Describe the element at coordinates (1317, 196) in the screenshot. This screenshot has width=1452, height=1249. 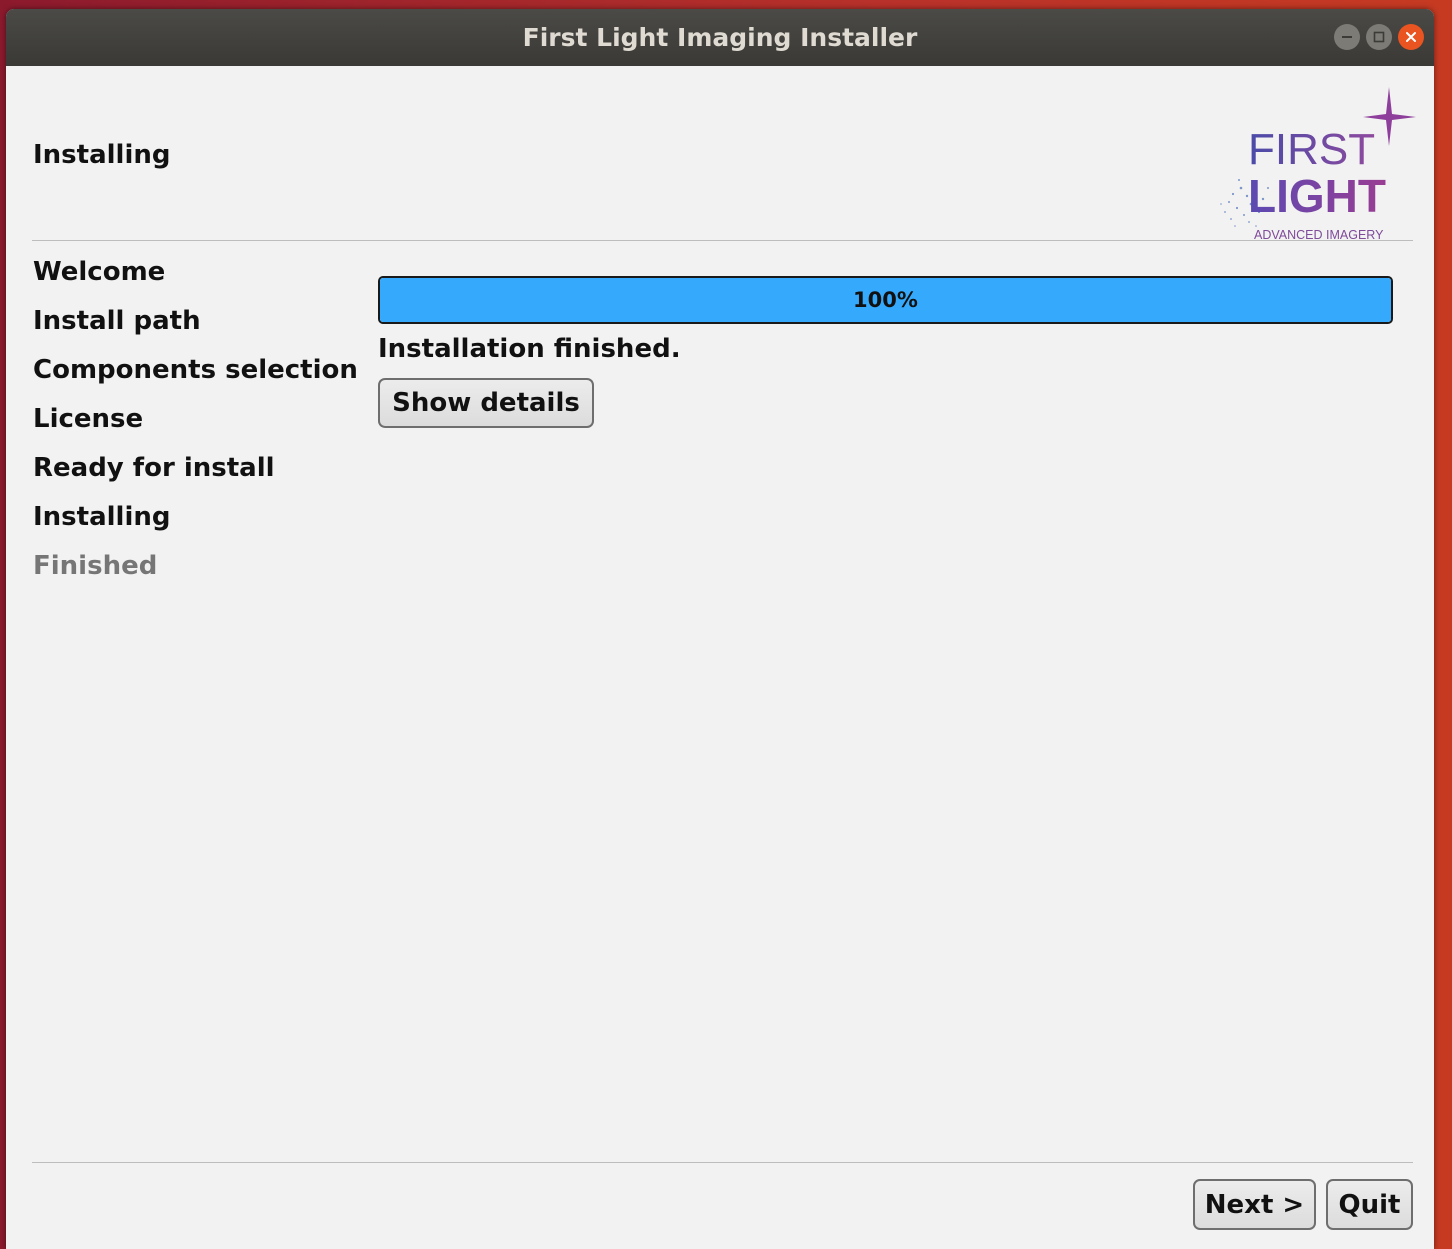
I see `logo-light-text: LIGHT` at that location.